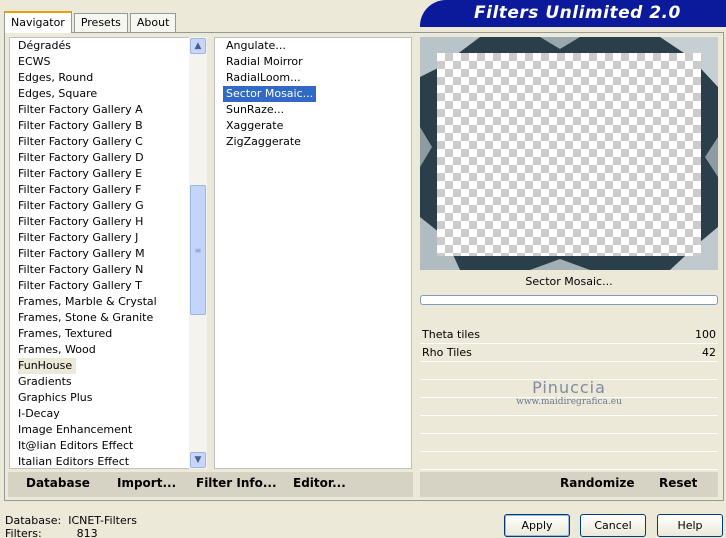 The height and width of the screenshot is (538, 726). What do you see at coordinates (33, 520) in the screenshot?
I see `database-label: Database:` at bounding box center [33, 520].